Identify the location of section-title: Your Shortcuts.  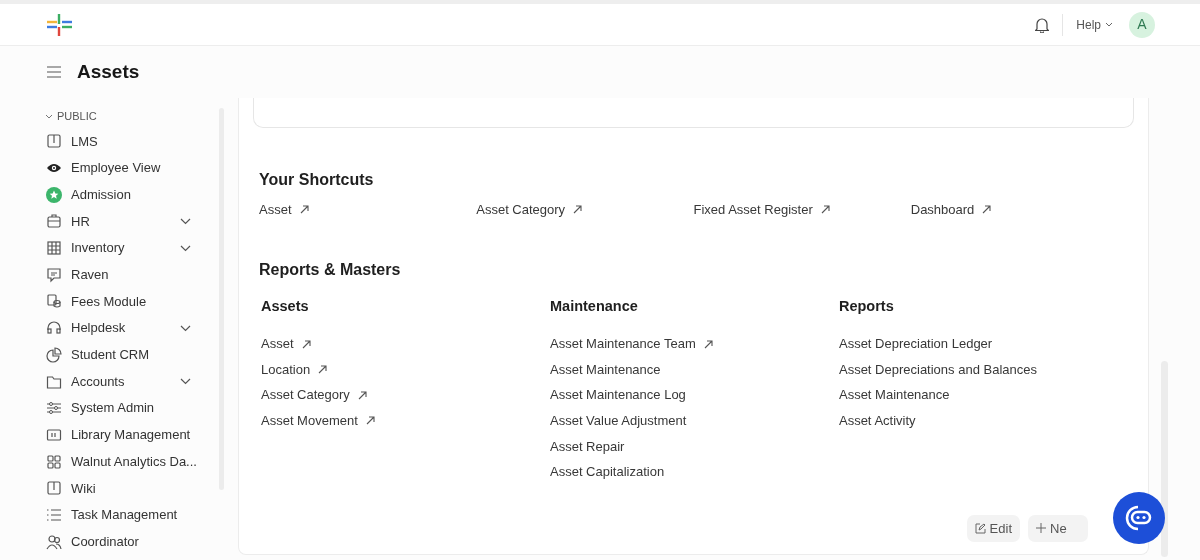
(317, 180).